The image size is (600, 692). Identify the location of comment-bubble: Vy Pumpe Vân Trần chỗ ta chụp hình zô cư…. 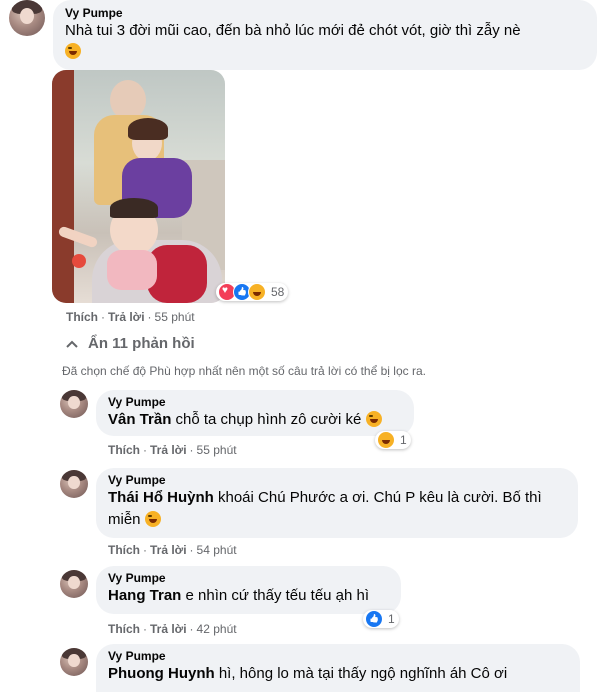
(255, 413).